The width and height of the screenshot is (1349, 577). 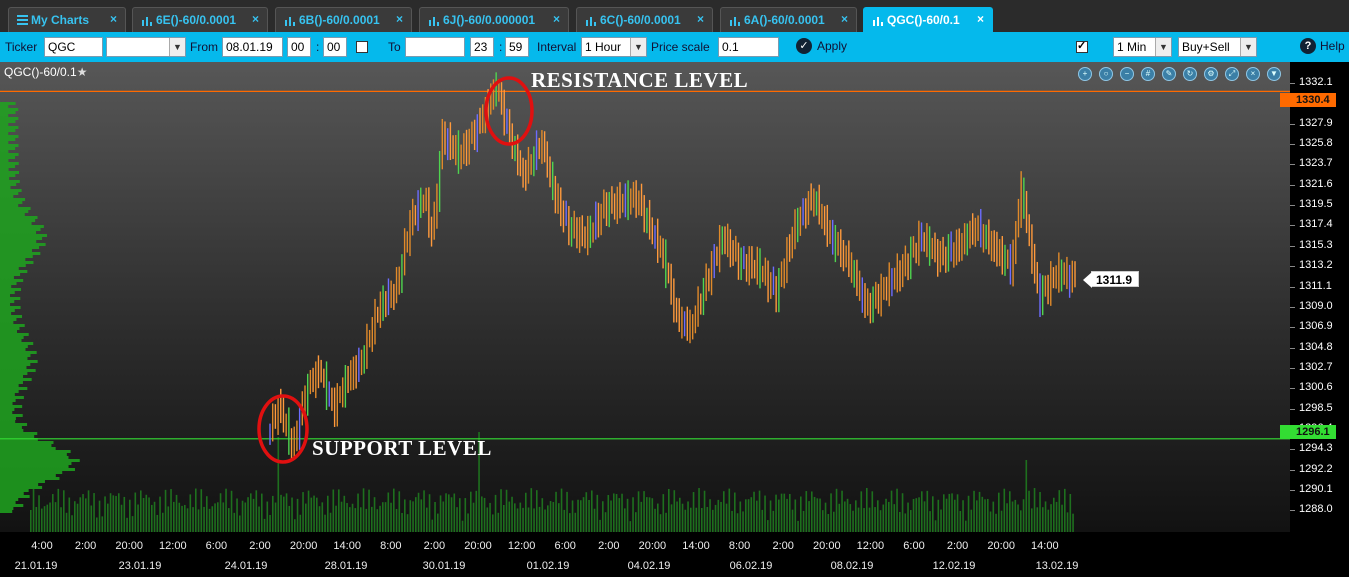 I want to click on from-minute-input, so click(x=335, y=47).